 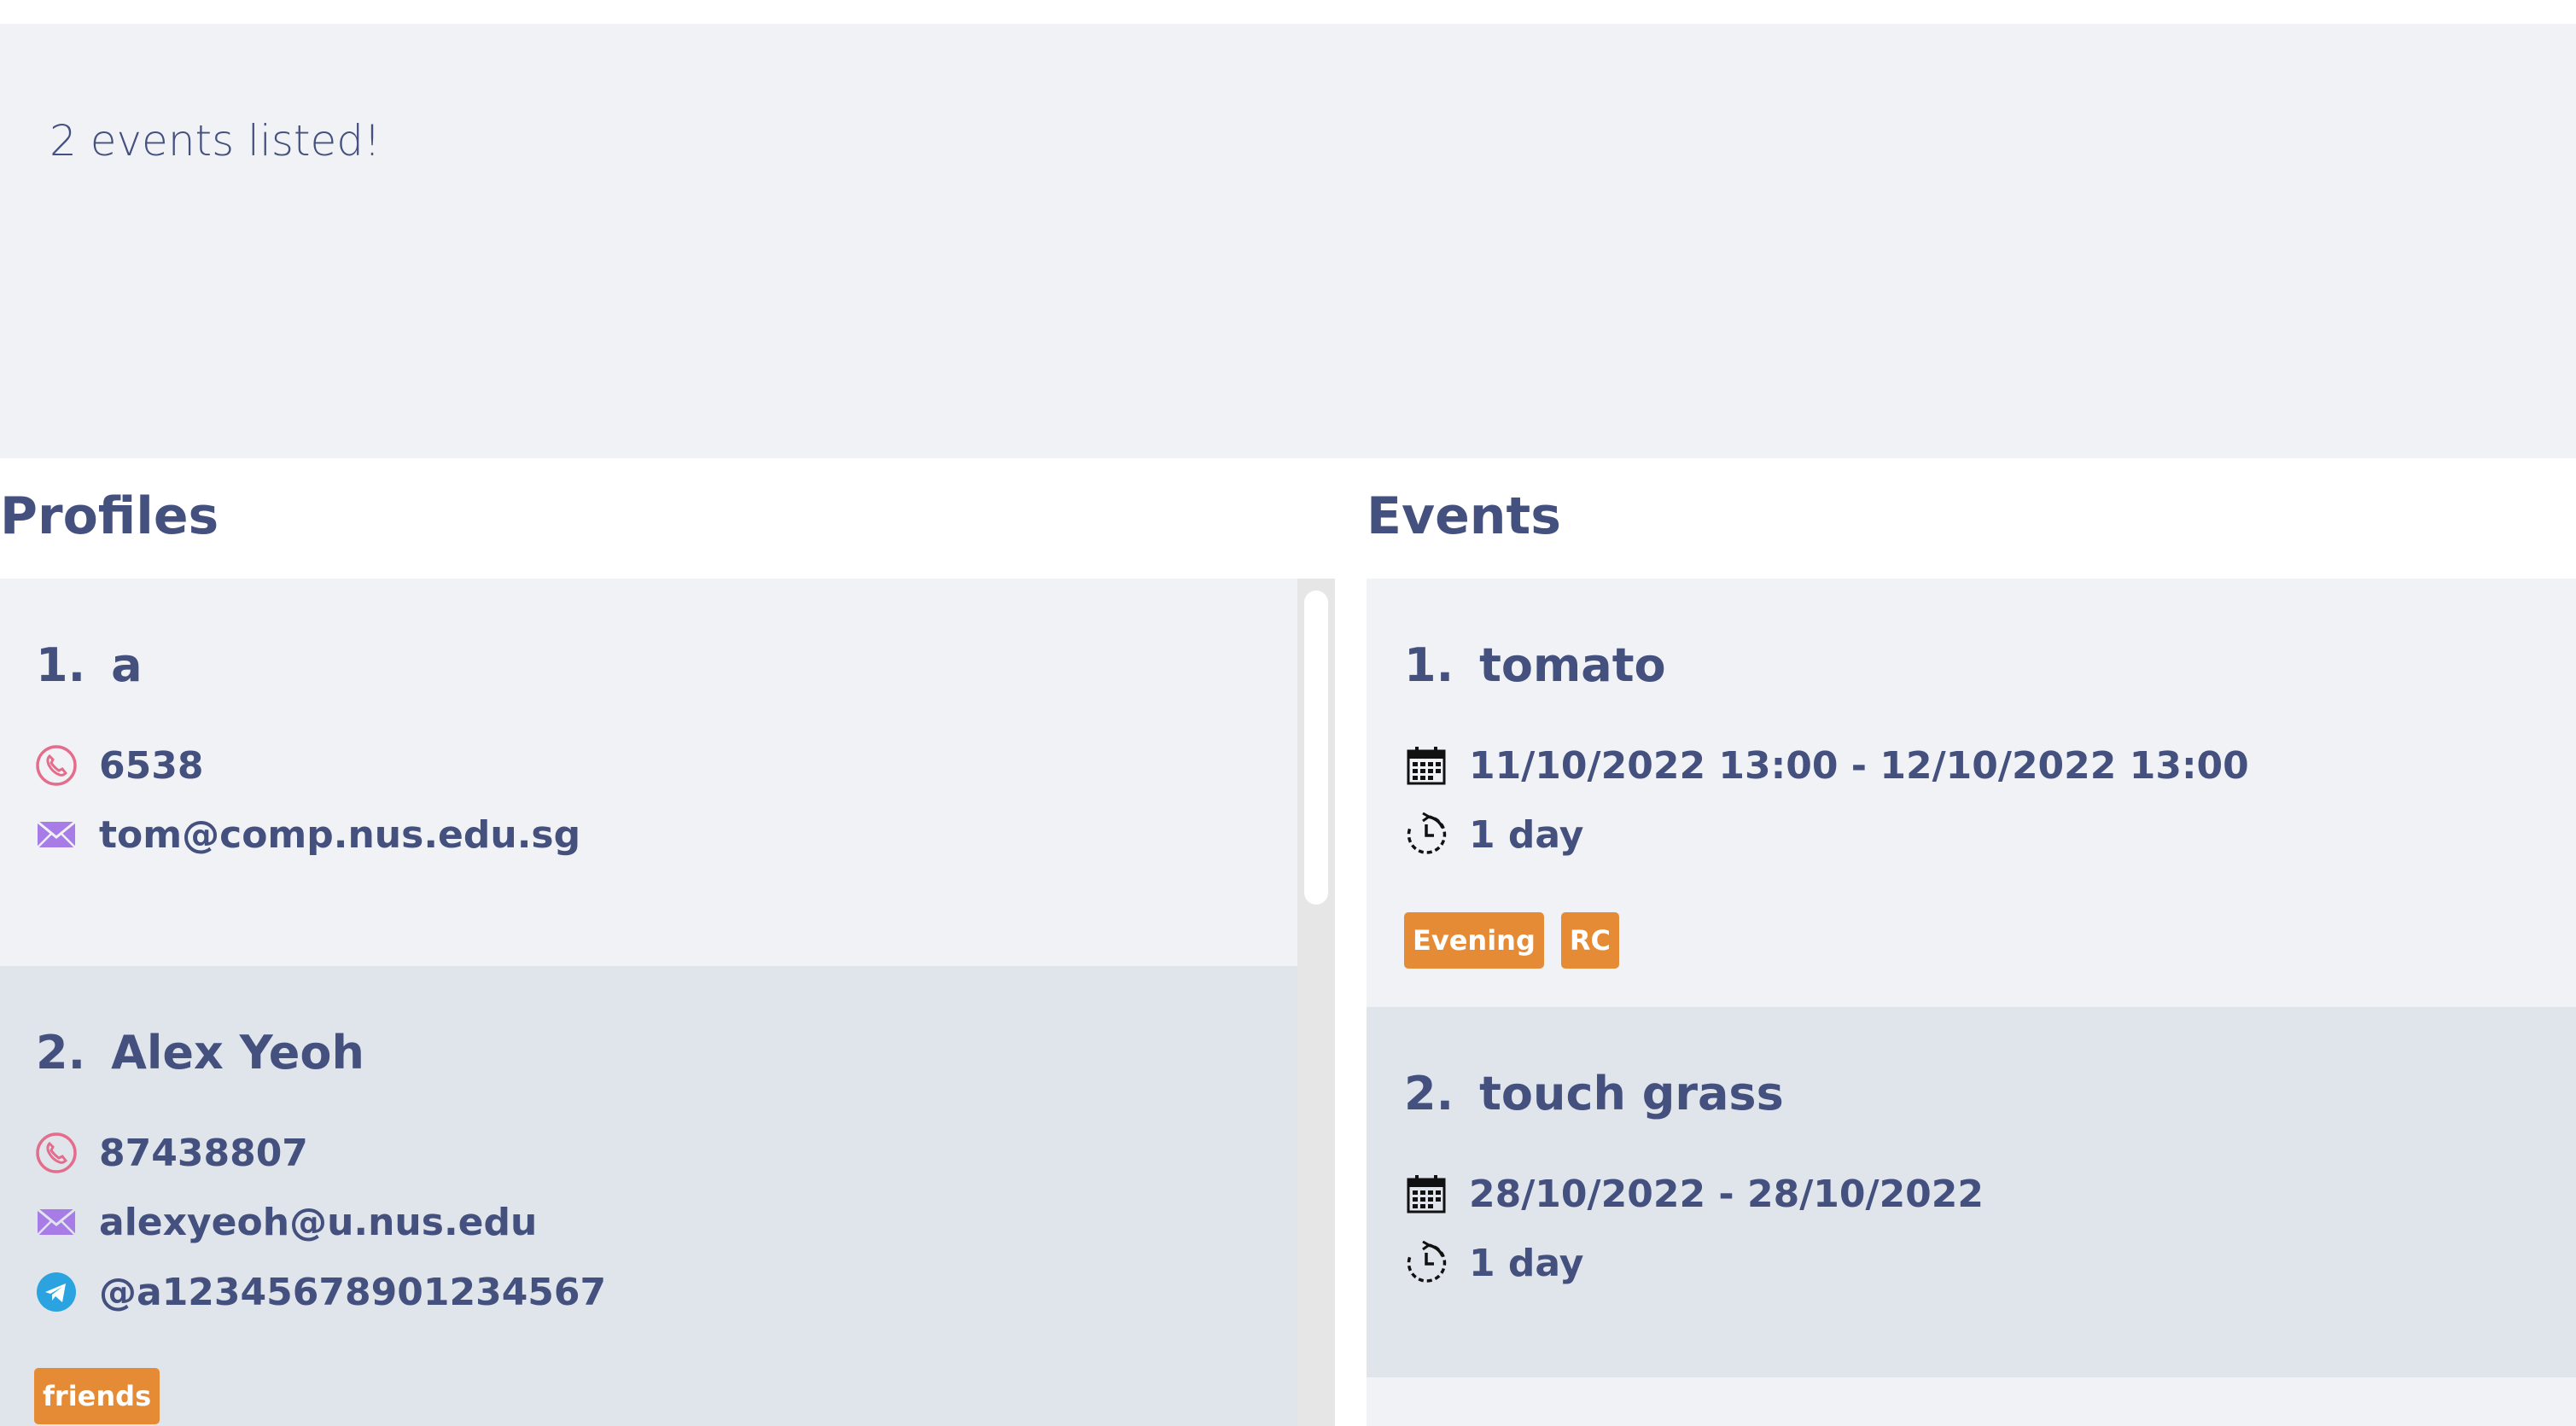 What do you see at coordinates (1572, 665) in the screenshot?
I see `event-name-text: tomato` at bounding box center [1572, 665].